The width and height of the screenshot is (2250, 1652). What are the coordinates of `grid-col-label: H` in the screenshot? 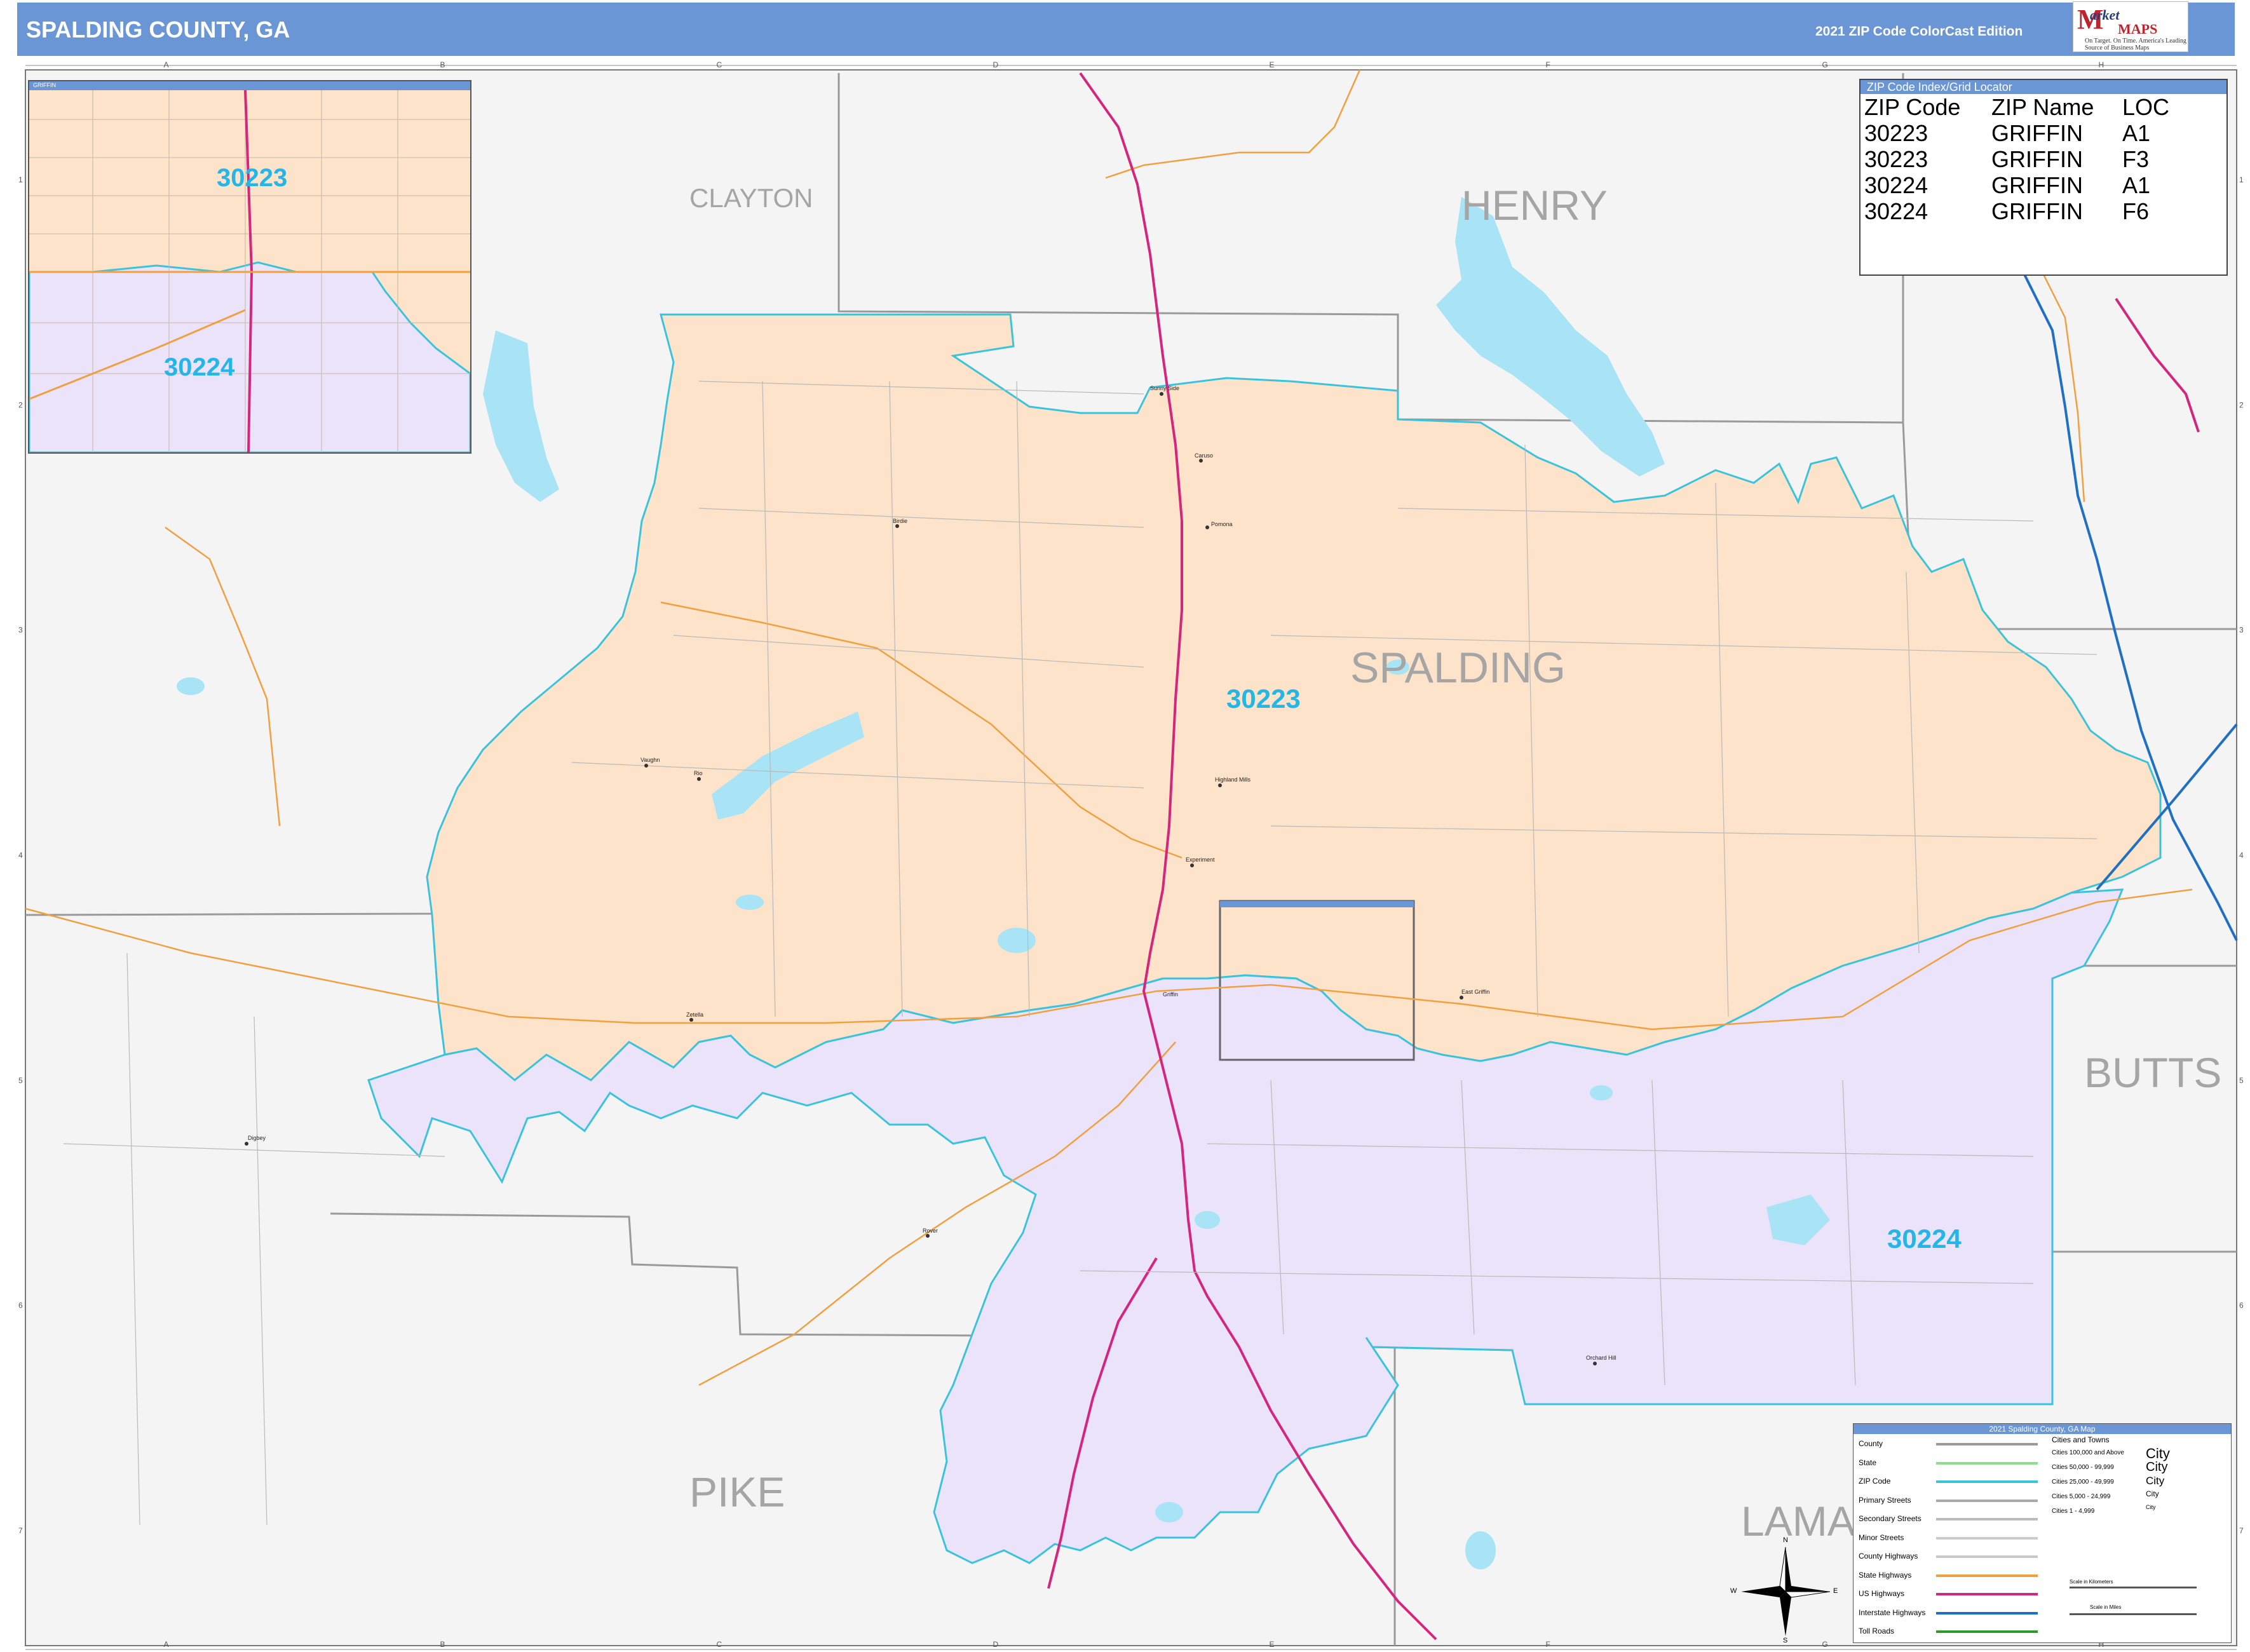 It's located at (2101, 64).